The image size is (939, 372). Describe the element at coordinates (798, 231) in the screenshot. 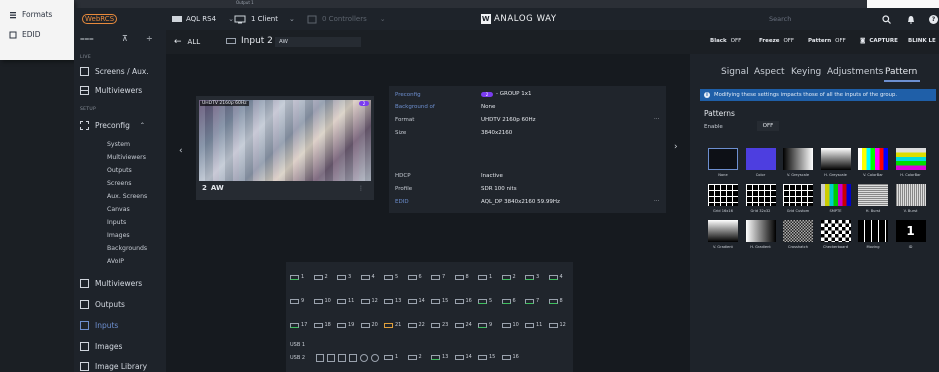

I see `pattern-tile-crosshatch` at that location.